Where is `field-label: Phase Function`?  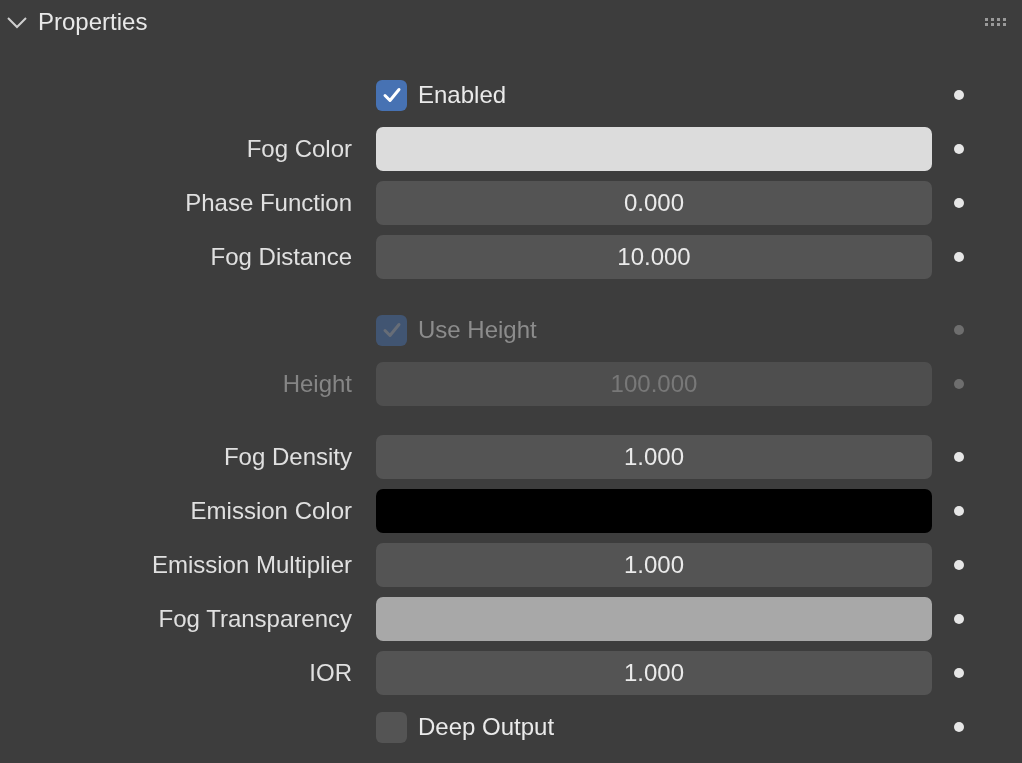 field-label: Phase Function is located at coordinates (268, 203).